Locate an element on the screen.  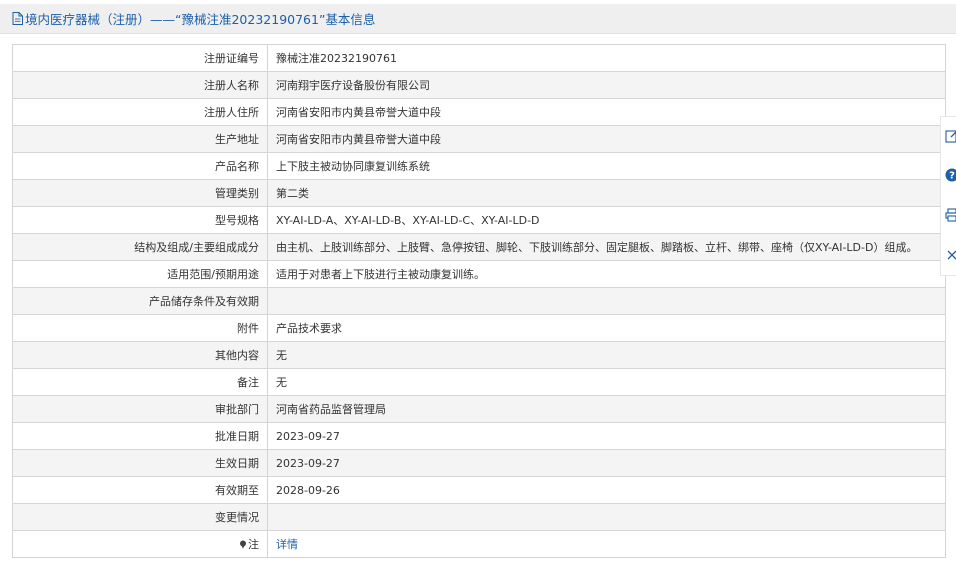
side-toolbar: ? is located at coordinates (948, 196).